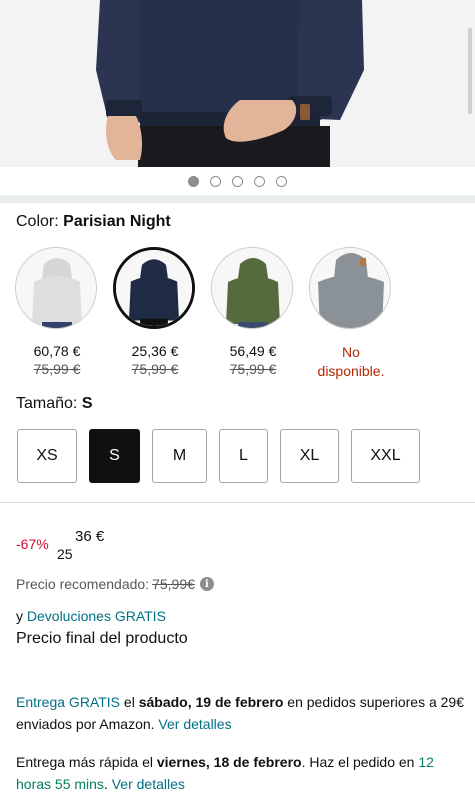  I want to click on delivery-text: el, so click(129, 702).